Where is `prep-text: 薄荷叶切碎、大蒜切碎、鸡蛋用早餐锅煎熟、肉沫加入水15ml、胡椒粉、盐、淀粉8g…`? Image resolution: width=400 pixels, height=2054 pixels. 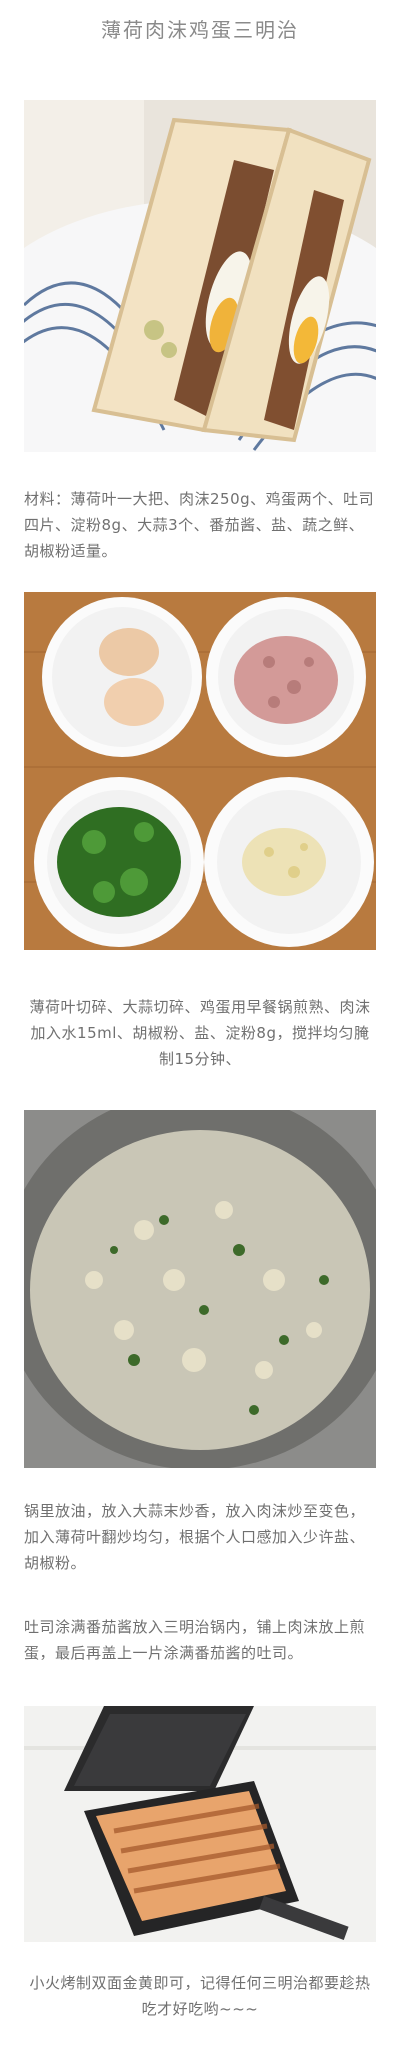
prep-text: 薄荷叶切碎、大蒜切碎、鸡蛋用早餐锅煎熟、肉沫加入水15ml、胡椒粉、盐、淀粉8g… is located at coordinates (200, 1033).